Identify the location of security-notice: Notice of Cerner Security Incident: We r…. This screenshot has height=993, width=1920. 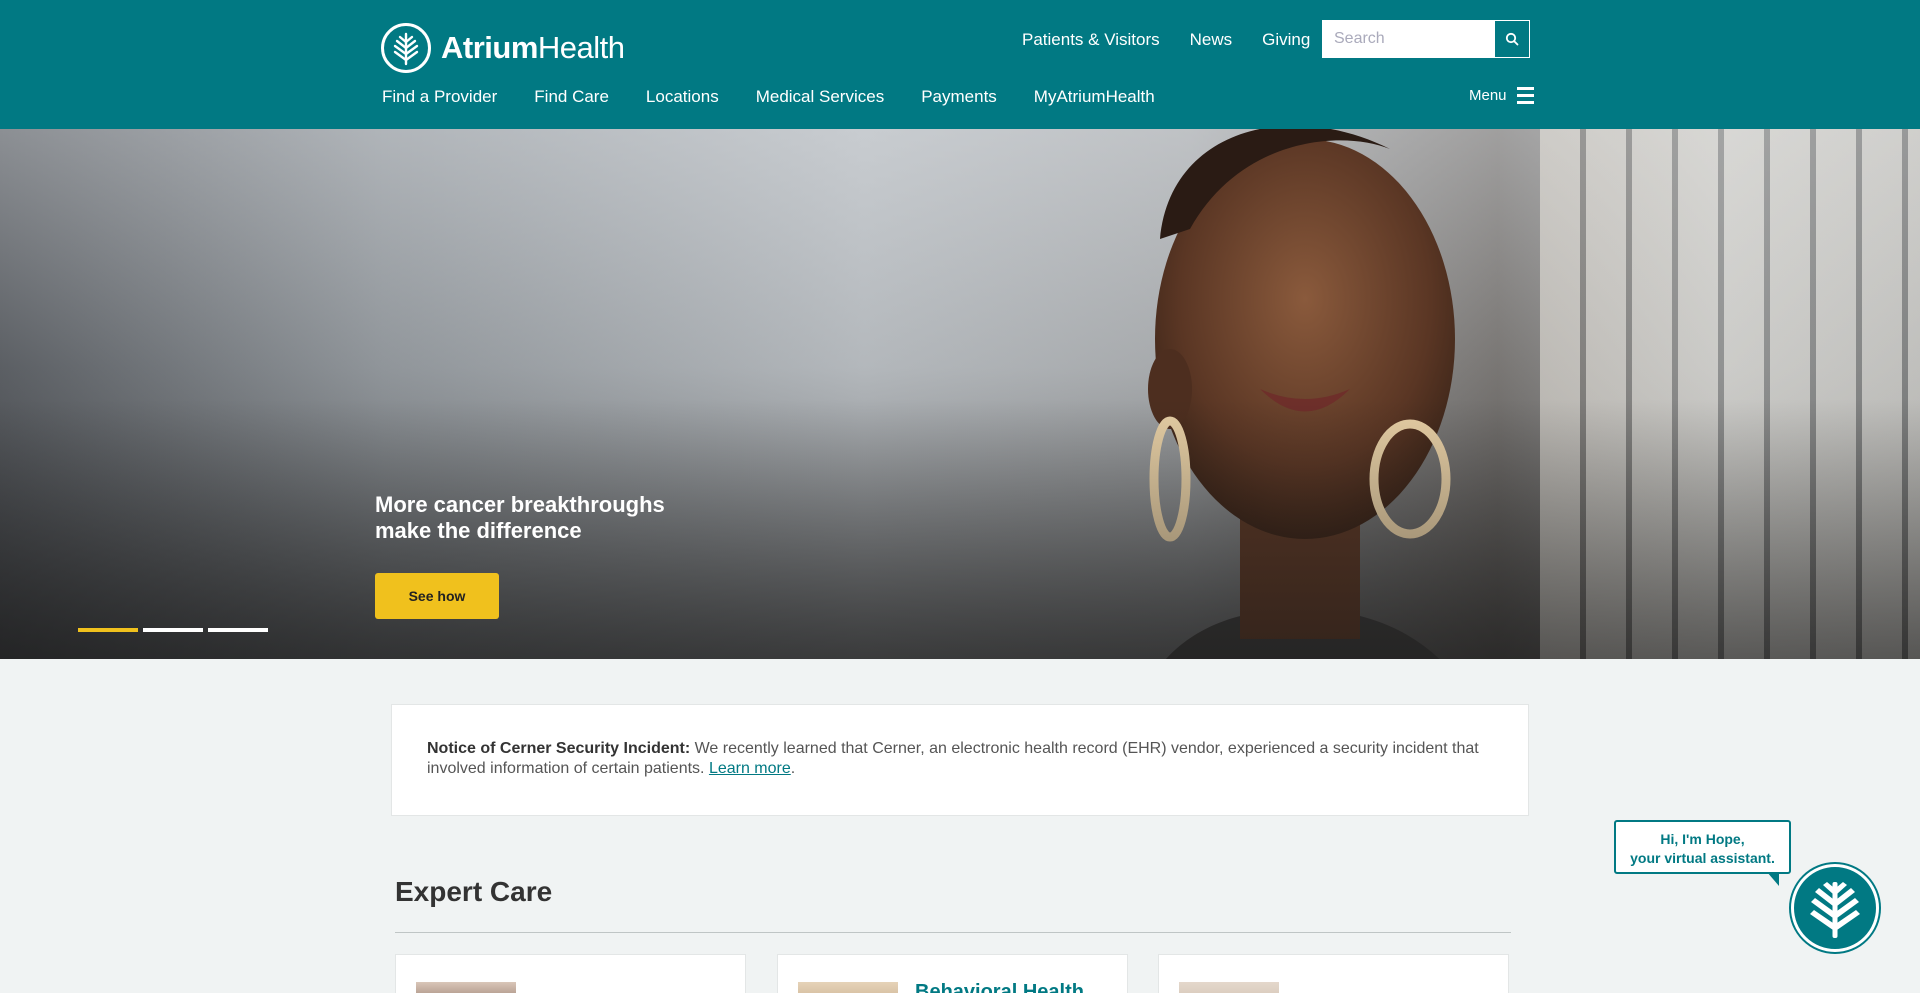
(960, 760).